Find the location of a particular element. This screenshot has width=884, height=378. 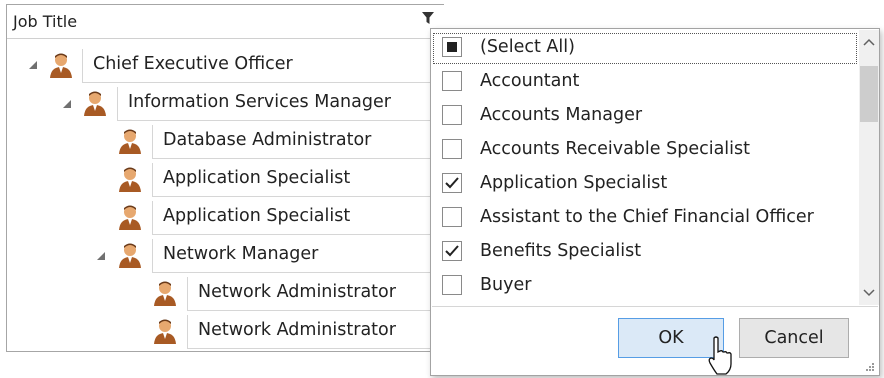

scrollbar-thumb is located at coordinates (869, 94).